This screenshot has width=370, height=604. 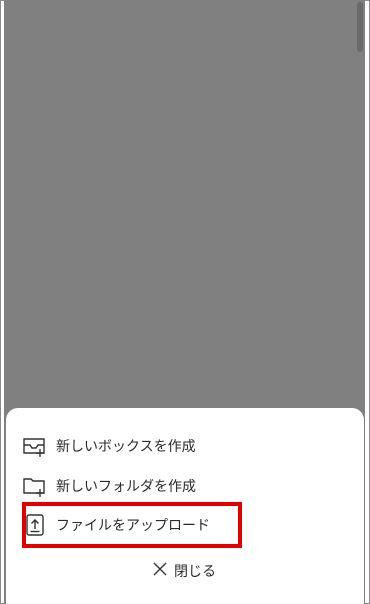 What do you see at coordinates (35, 446) in the screenshot?
I see `new-box-icon` at bounding box center [35, 446].